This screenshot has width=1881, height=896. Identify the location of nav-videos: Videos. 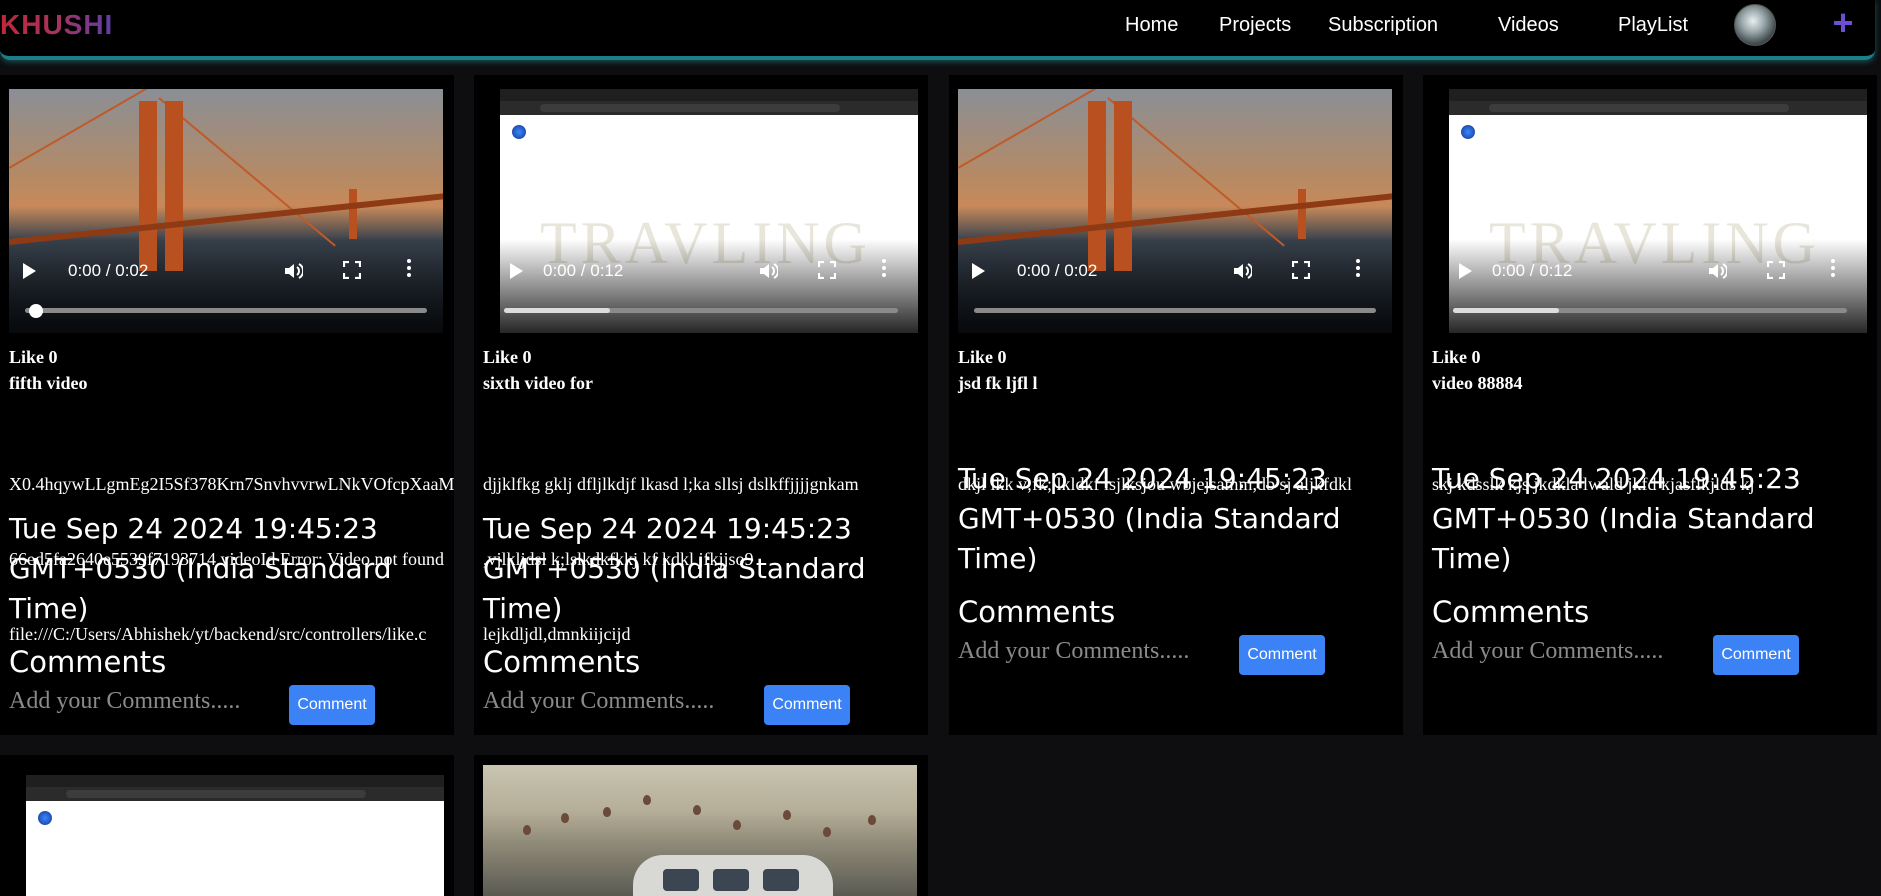
(1528, 25).